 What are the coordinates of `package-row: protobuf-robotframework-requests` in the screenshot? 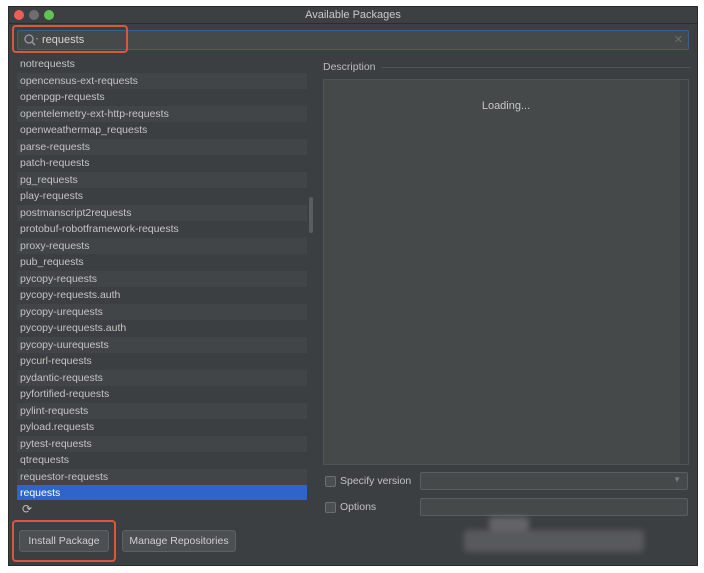 It's located at (162, 229).